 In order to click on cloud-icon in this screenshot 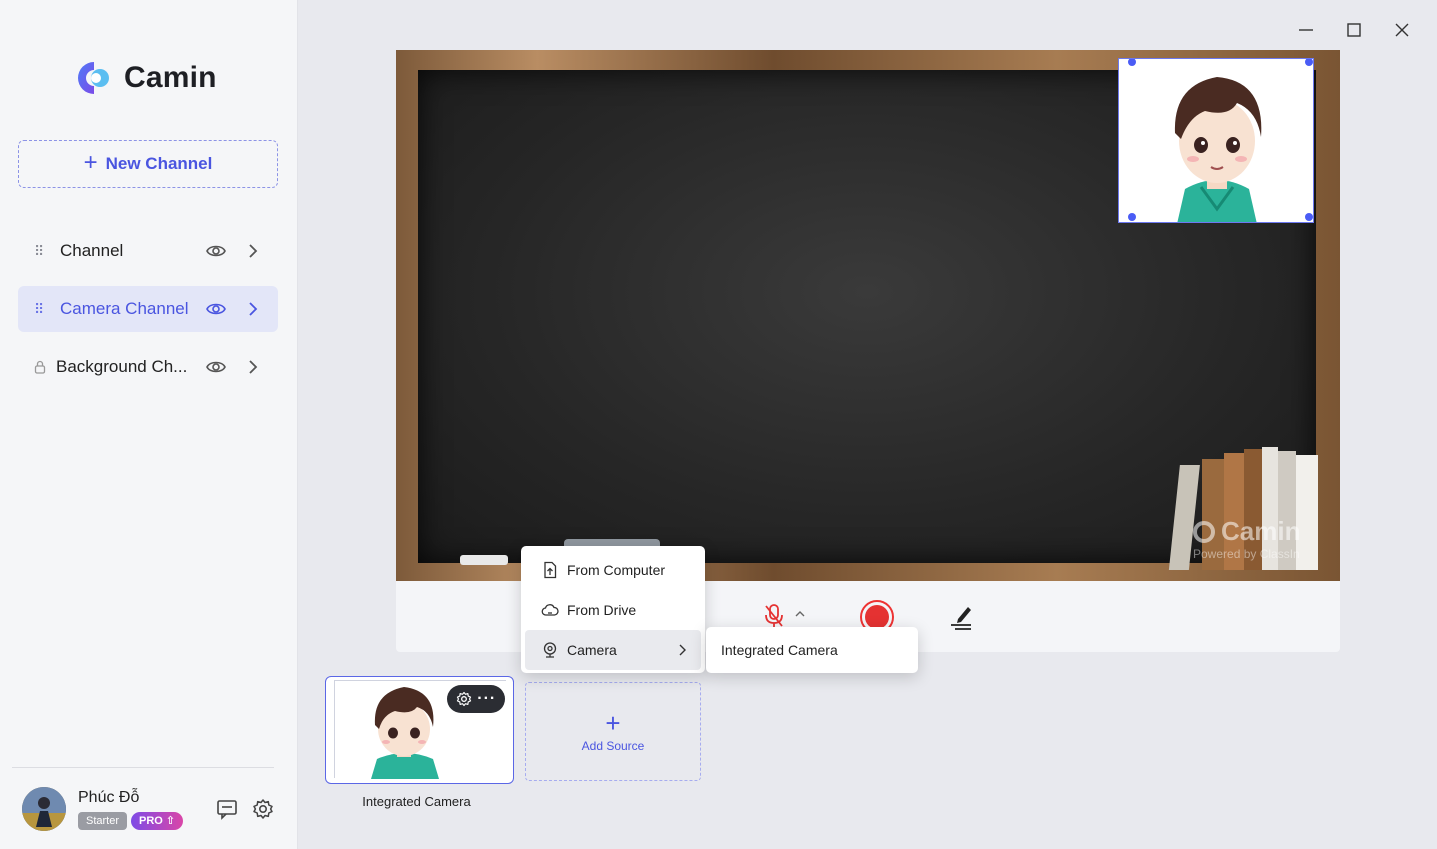, I will do `click(550, 610)`.